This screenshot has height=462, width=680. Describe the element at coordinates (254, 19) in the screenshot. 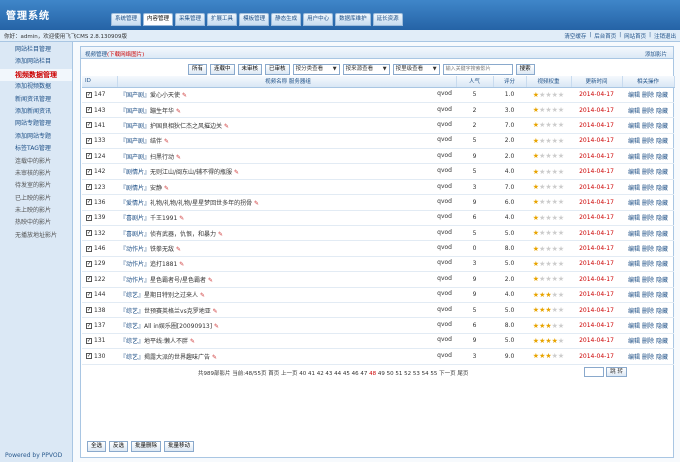

I see `nav-tab: 模板管理` at that location.